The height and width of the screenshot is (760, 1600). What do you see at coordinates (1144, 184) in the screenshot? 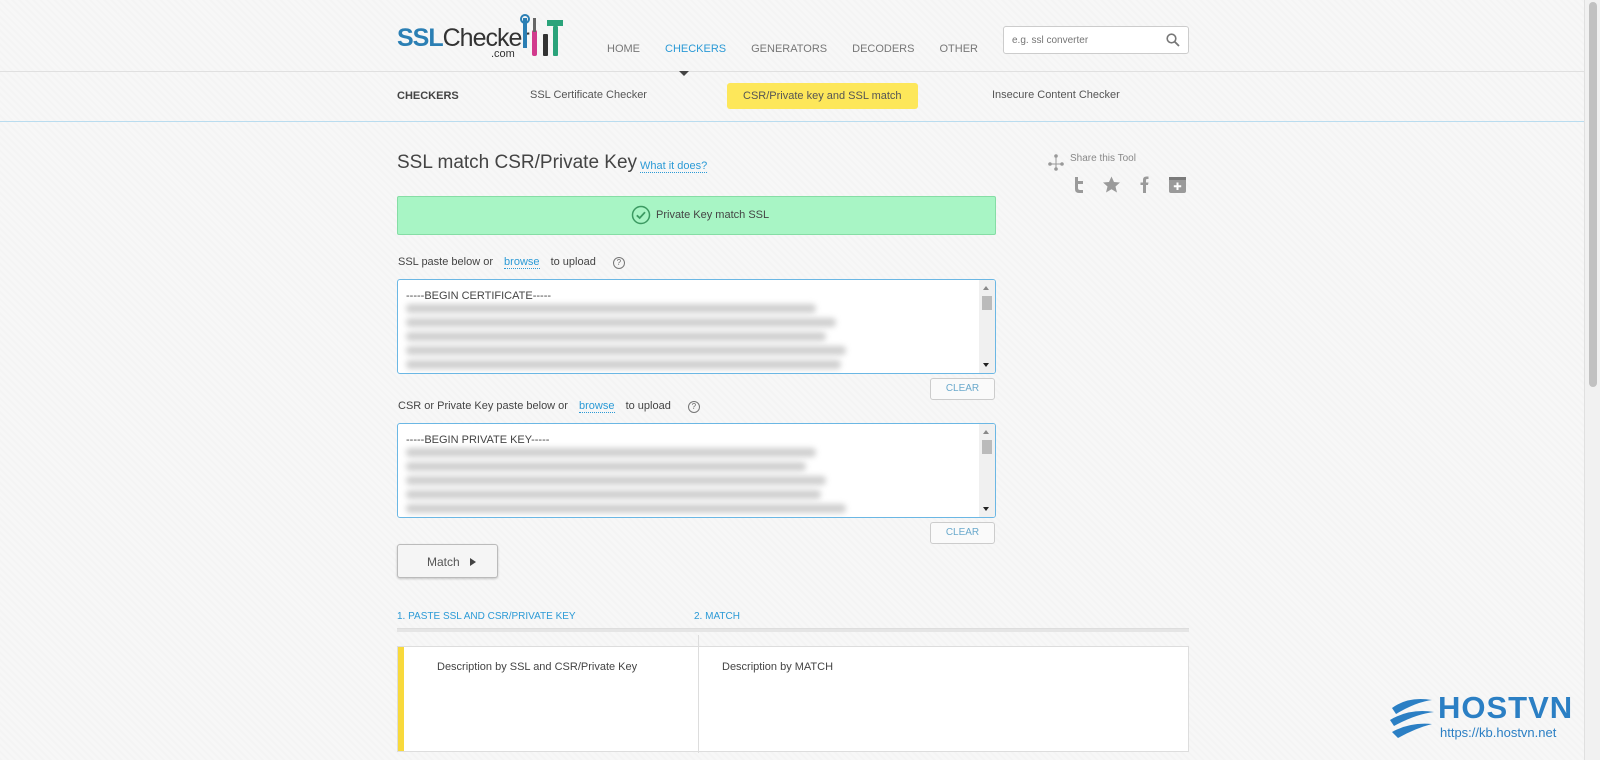
I see `facebook-icon` at bounding box center [1144, 184].